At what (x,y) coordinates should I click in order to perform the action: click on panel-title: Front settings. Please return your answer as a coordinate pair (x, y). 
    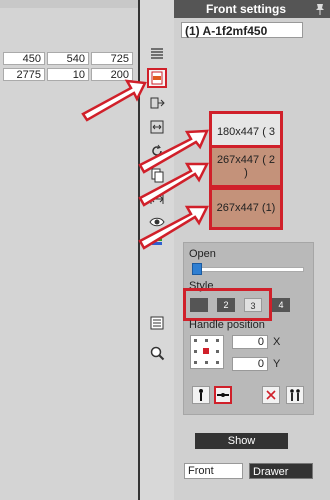
    Looking at the image, I should click on (252, 9).